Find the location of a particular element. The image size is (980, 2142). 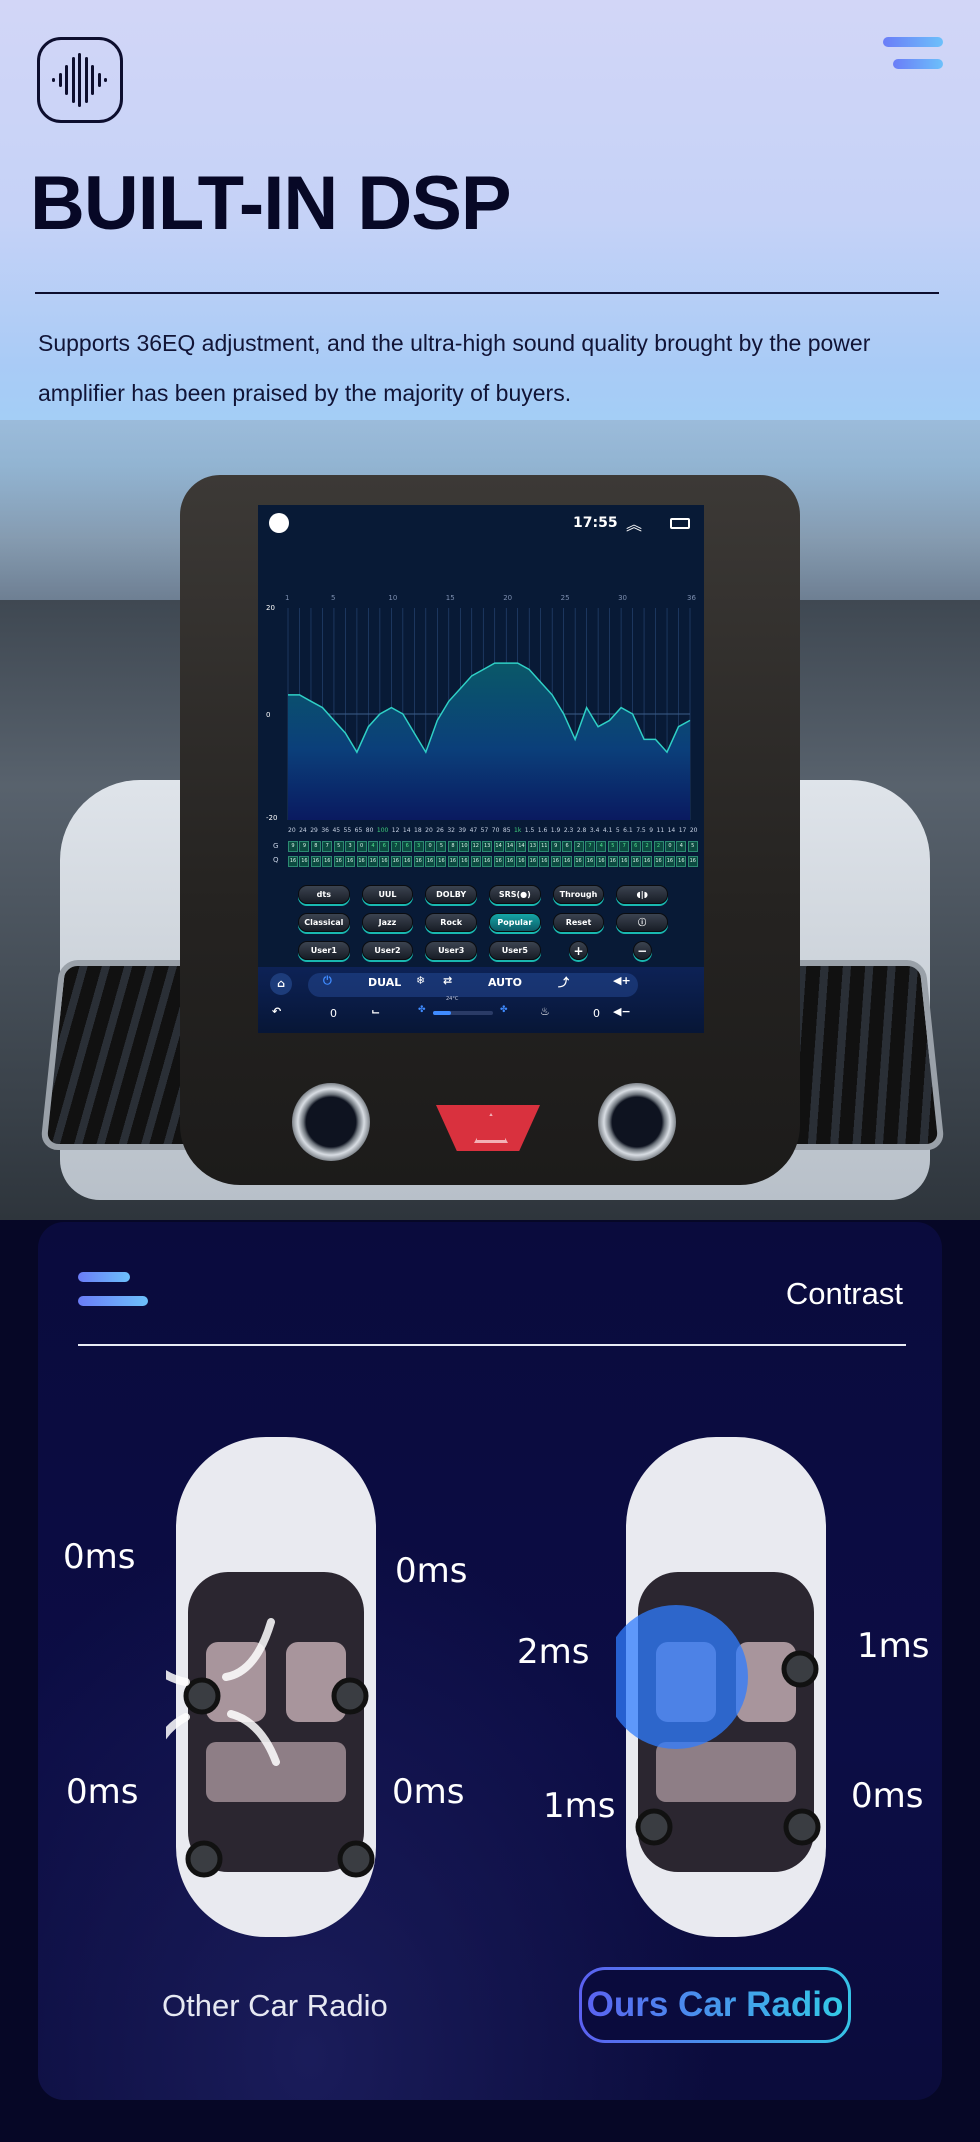

preset-button-user1: User1 is located at coordinates (324, 950).